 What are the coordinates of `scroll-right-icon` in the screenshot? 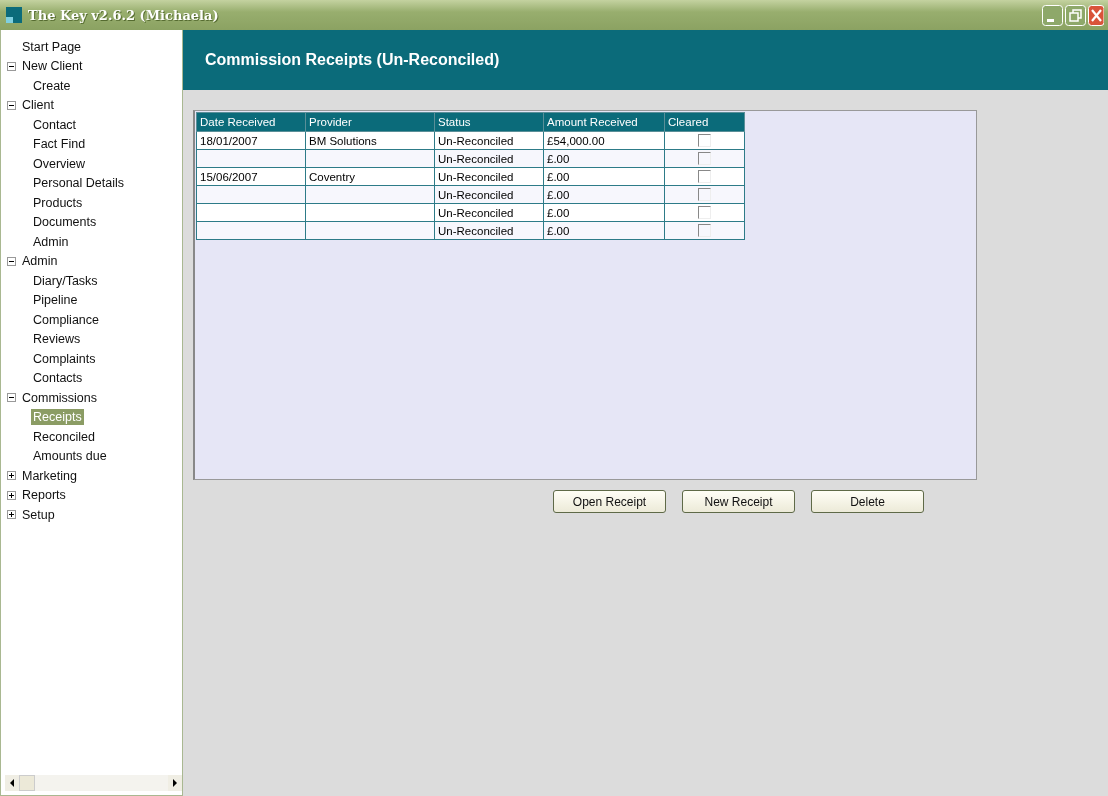 It's located at (175, 783).